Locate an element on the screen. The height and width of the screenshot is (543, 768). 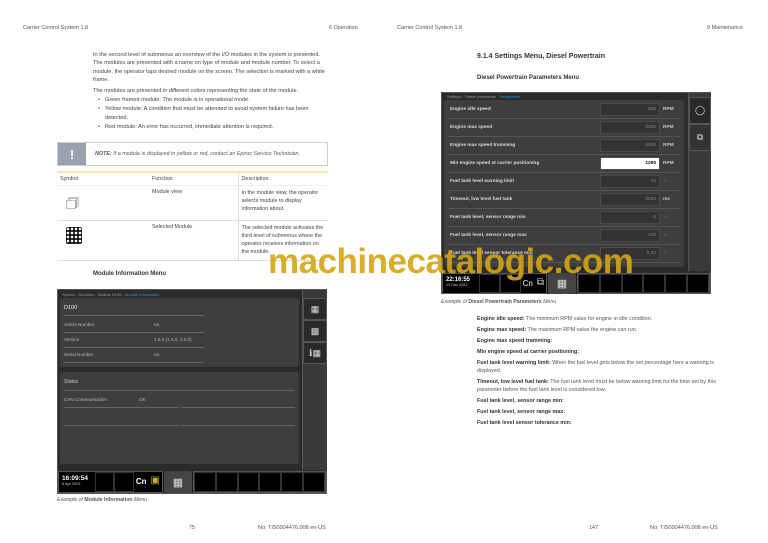
parameter-label: Fuel tank level, sensor range min is located at coordinates (488, 217).